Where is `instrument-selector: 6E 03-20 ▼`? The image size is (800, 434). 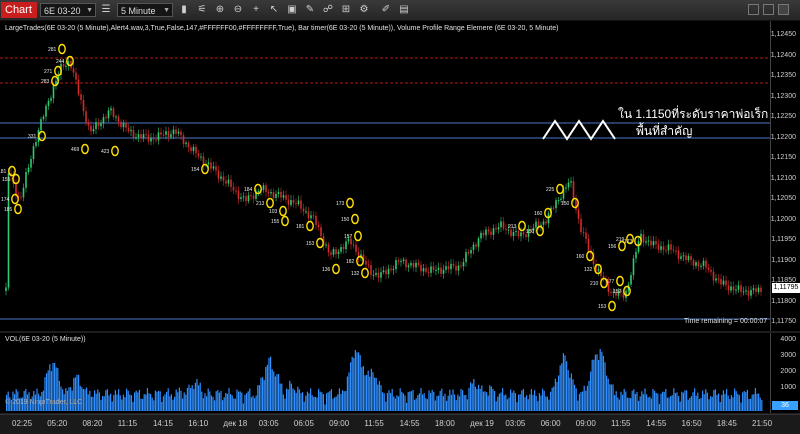
instrument-selector: 6E 03-20 ▼ is located at coordinates (68, 10).